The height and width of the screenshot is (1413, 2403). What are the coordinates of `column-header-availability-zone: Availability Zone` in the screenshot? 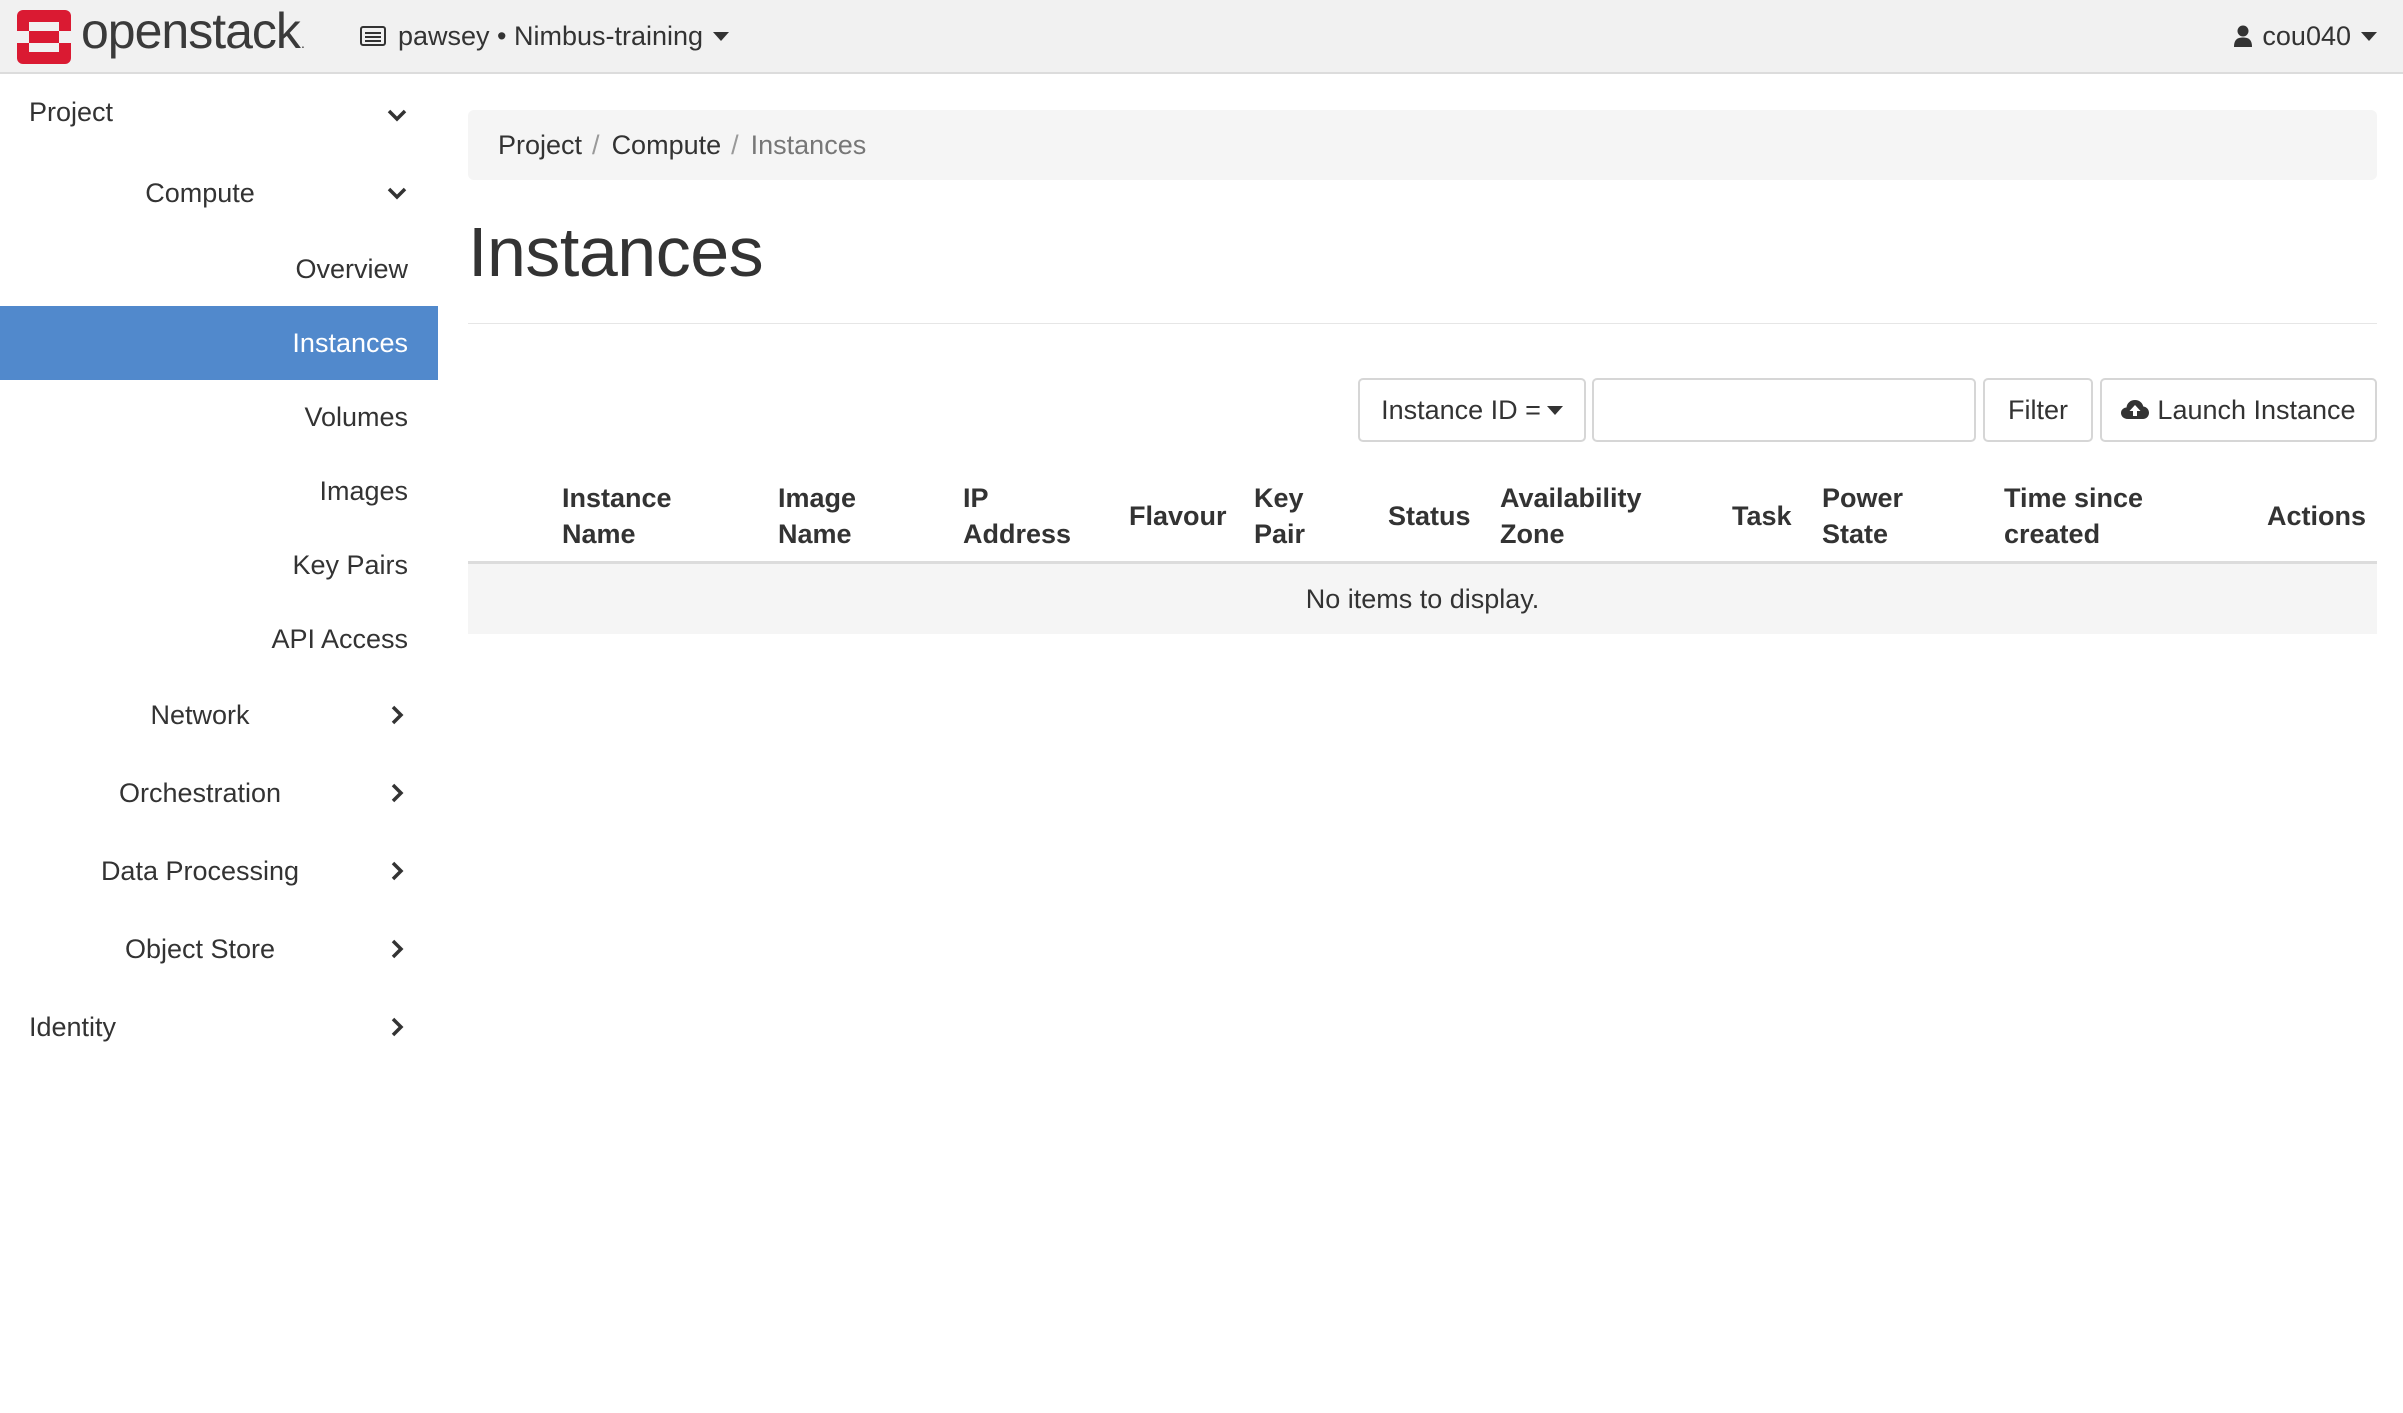 It's located at (1571, 516).